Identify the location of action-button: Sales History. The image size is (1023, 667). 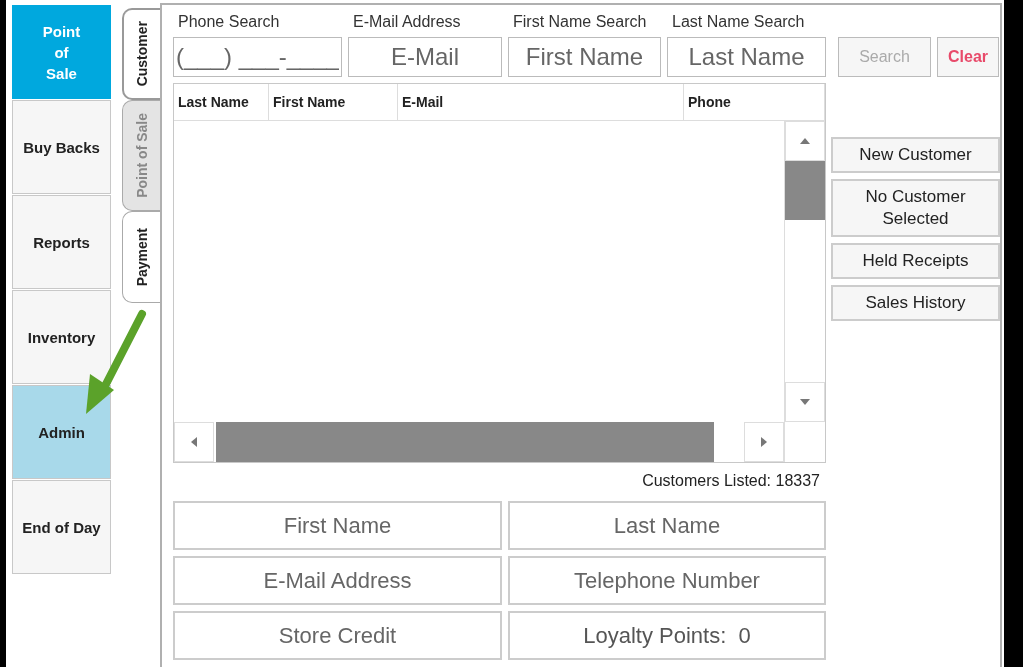
(915, 303).